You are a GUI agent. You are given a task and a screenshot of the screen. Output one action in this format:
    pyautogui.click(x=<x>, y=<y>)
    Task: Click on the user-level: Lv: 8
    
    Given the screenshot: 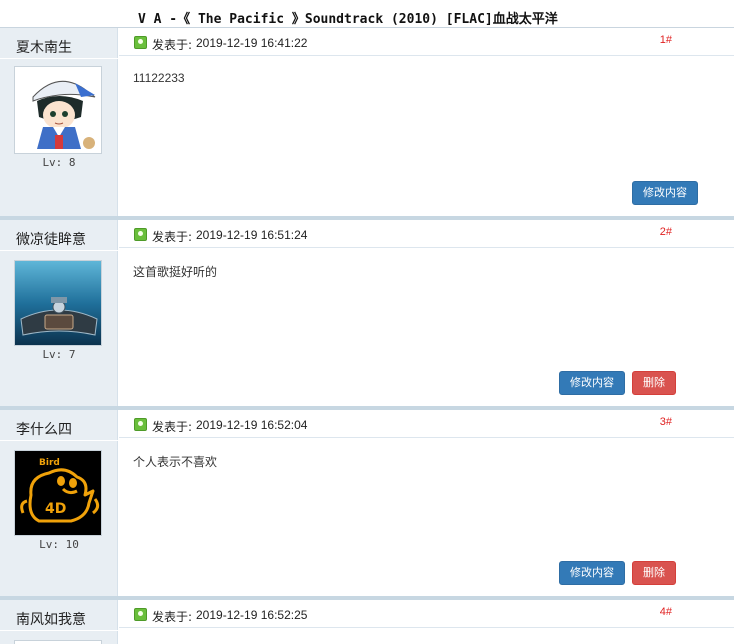 What is the action you would take?
    pyautogui.click(x=59, y=162)
    